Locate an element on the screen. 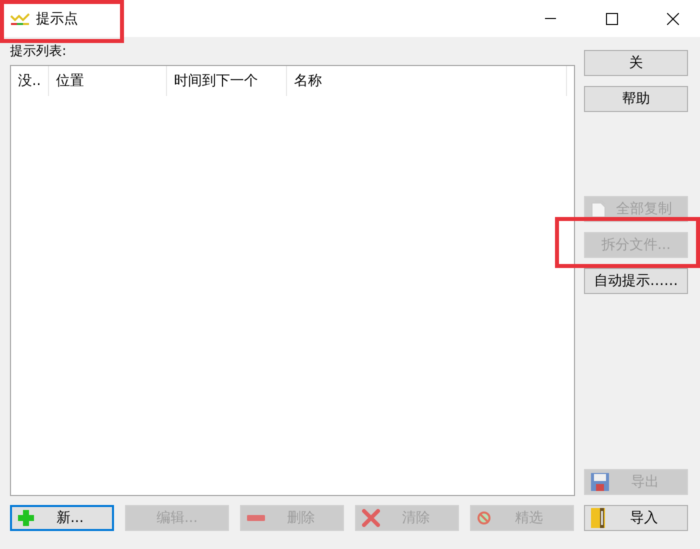 Image resolution: width=700 pixels, height=549 pixels. window-title: 提示点 is located at coordinates (57, 19).